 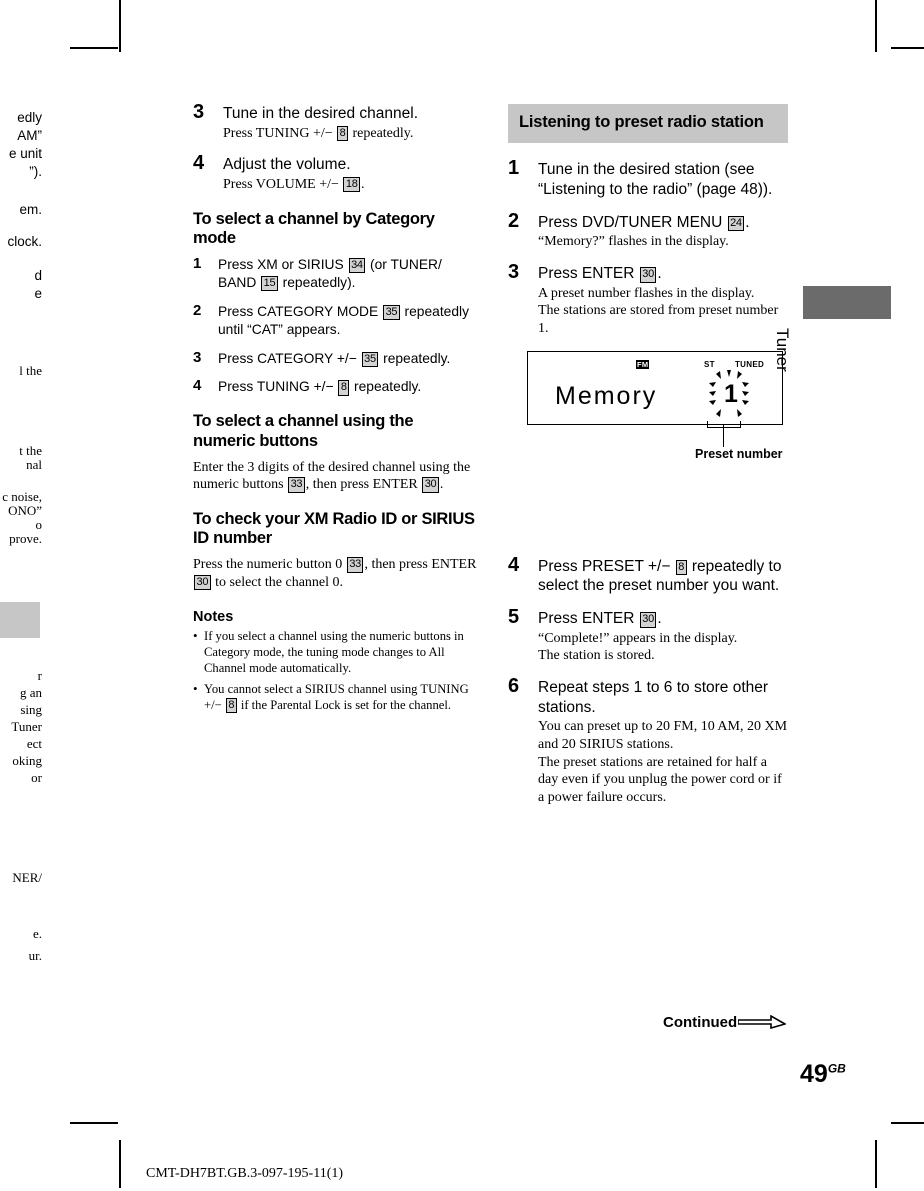 I want to click on document-code: CMT-DH7BT.GB.3-097-195-11(1), so click(x=245, y=1173).